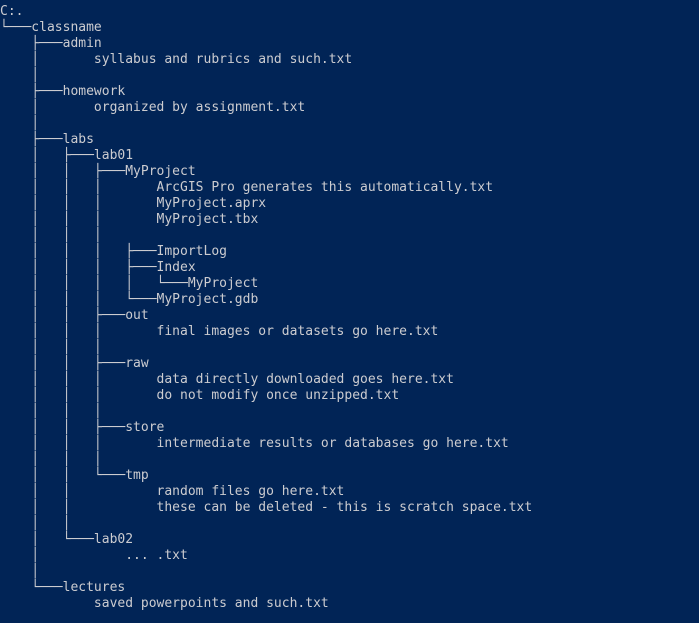  Describe the element at coordinates (67, 539) in the screenshot. I see `tree-line: │ └───lab02` at that location.